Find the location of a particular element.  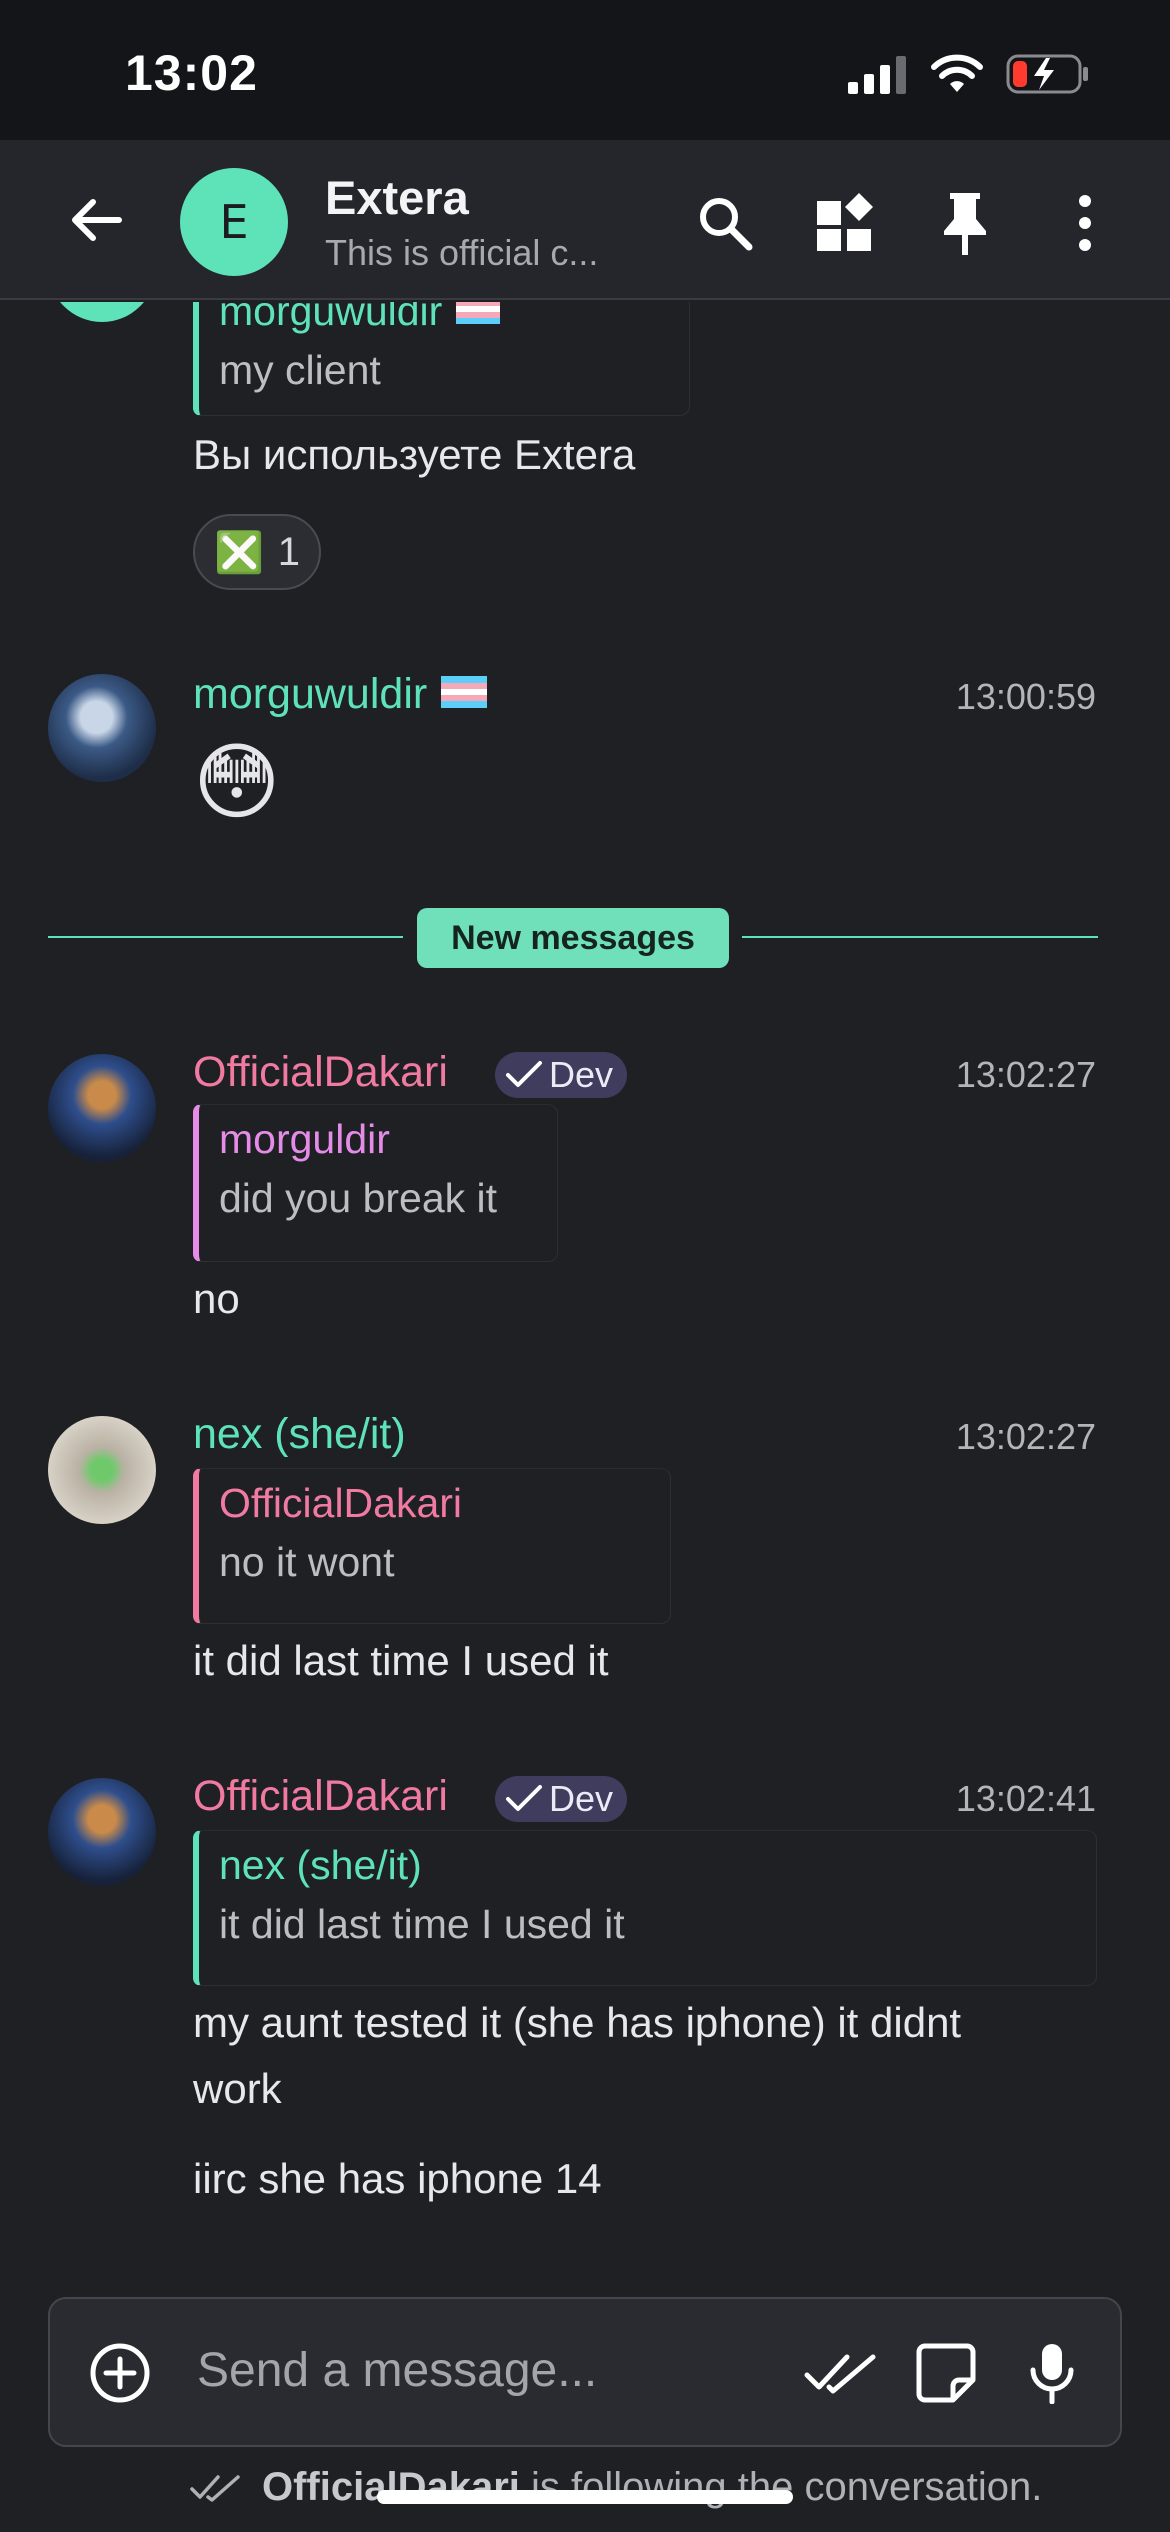

message-author: nex (she/it) is located at coordinates (299, 1434).